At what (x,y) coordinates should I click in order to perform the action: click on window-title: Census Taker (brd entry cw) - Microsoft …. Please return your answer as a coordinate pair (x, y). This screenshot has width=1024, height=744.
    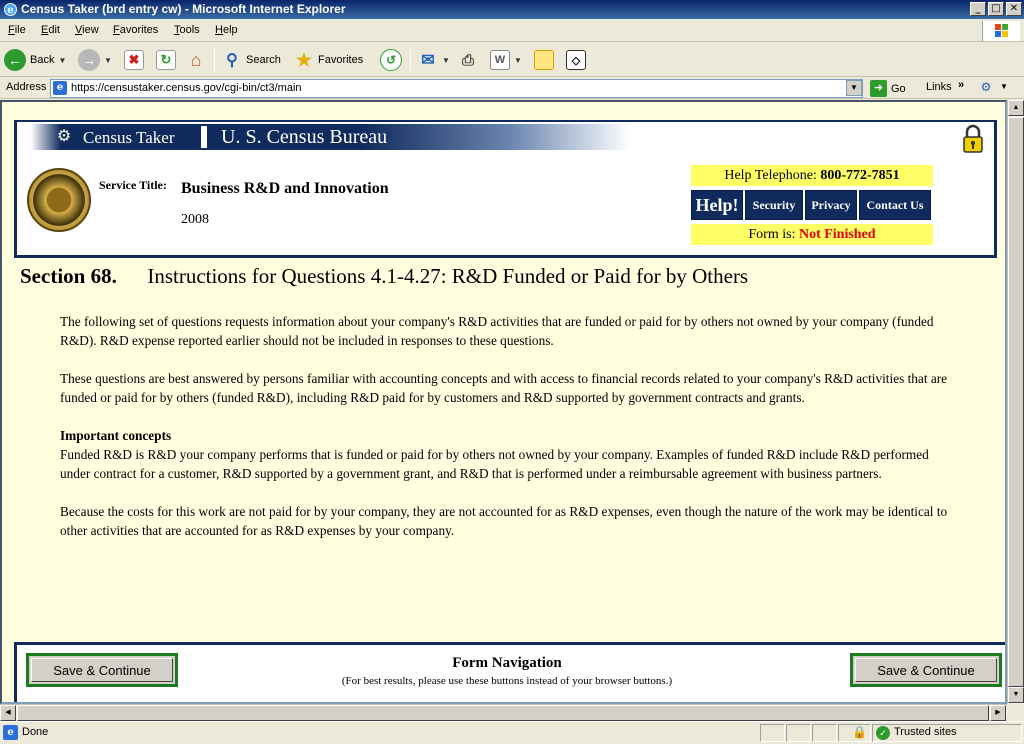
    Looking at the image, I should click on (183, 9).